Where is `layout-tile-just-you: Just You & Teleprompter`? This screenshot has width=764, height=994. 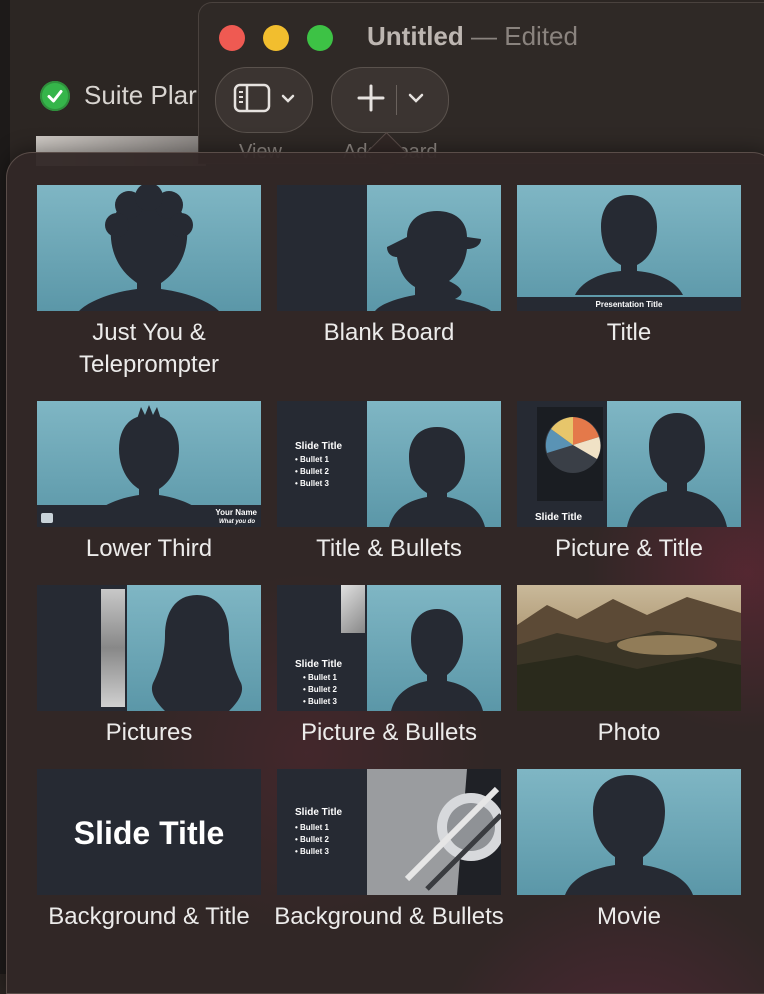
layout-tile-just-you: Just You & Teleprompter is located at coordinates (149, 281).